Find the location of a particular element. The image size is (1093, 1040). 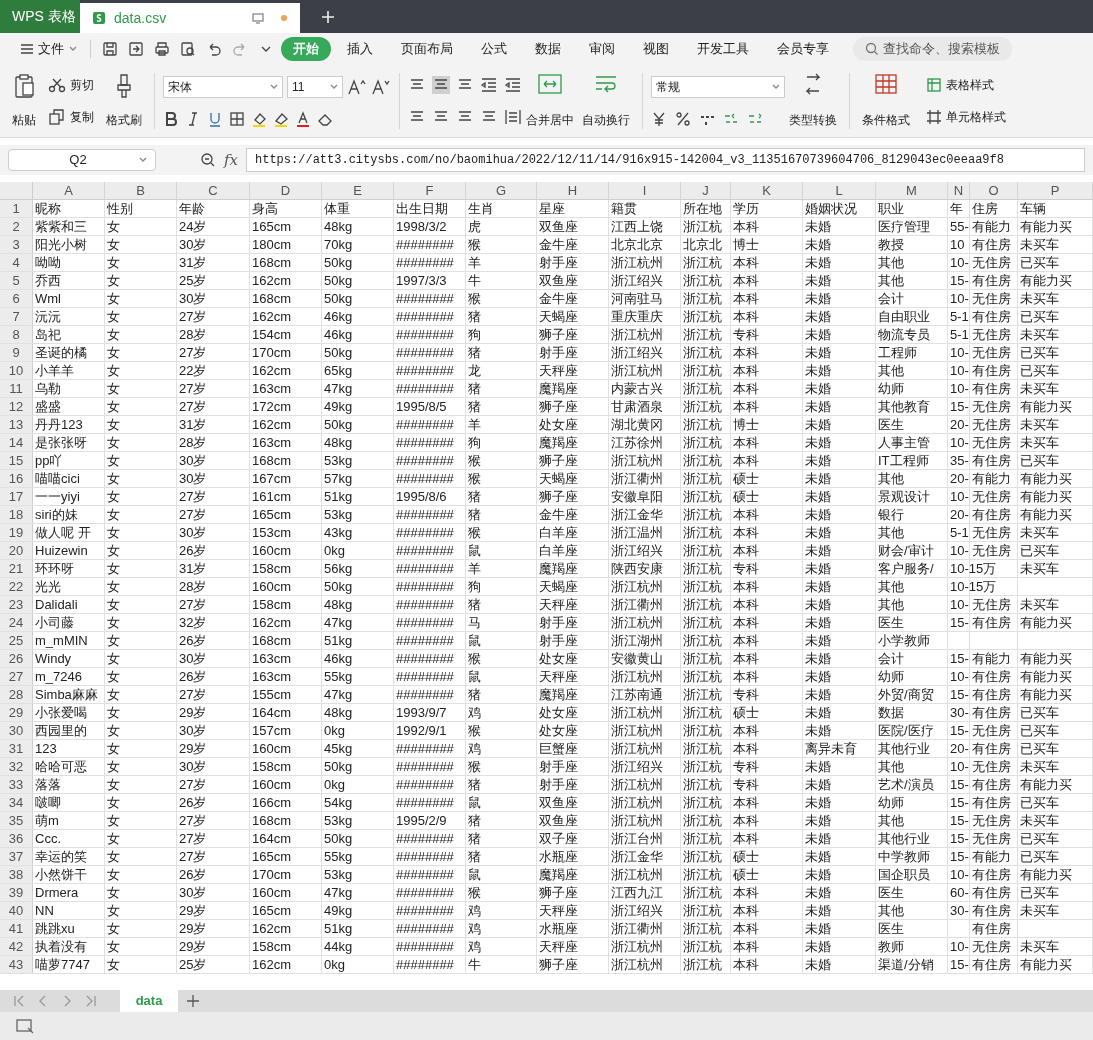

table-cell: 浙江杭 is located at coordinates (702, 946).